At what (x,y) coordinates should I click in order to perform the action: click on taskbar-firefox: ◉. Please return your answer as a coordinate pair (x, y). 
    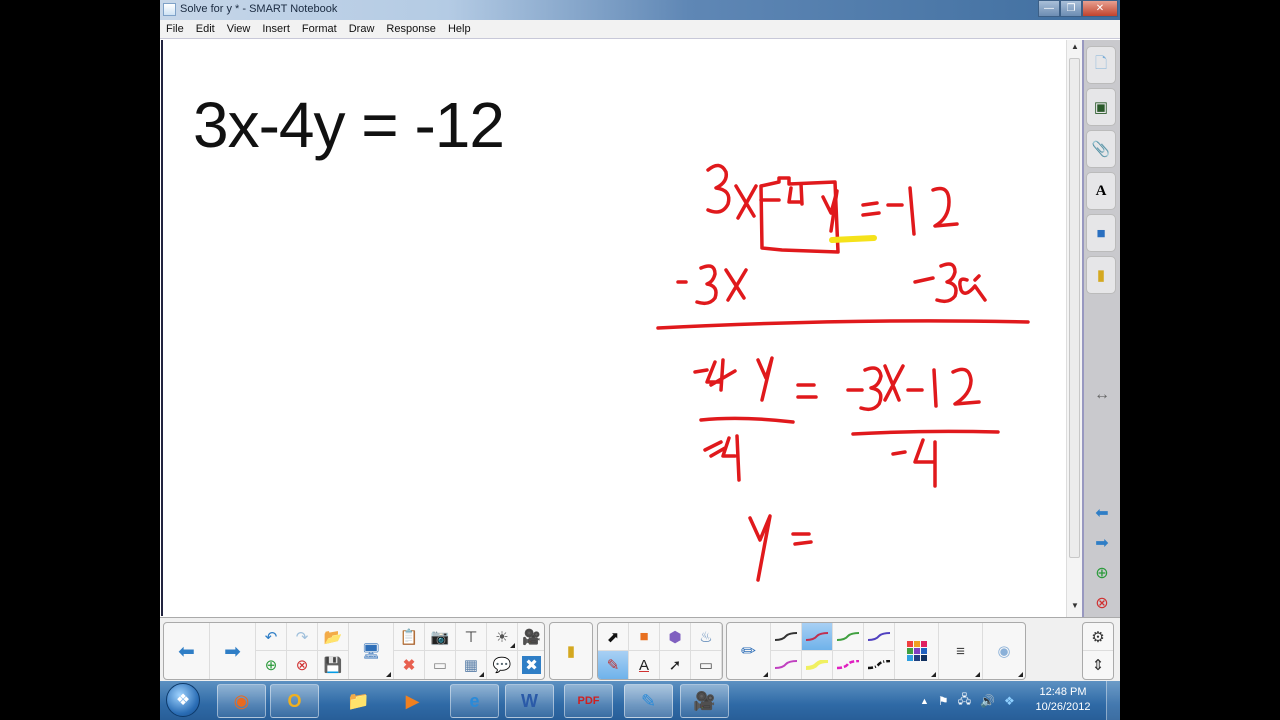
    Looking at the image, I should click on (241, 701).